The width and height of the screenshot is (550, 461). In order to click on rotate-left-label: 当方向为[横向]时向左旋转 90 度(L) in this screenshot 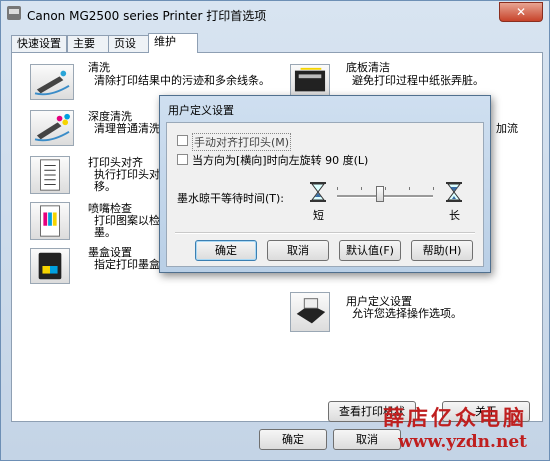, I will do `click(280, 160)`.